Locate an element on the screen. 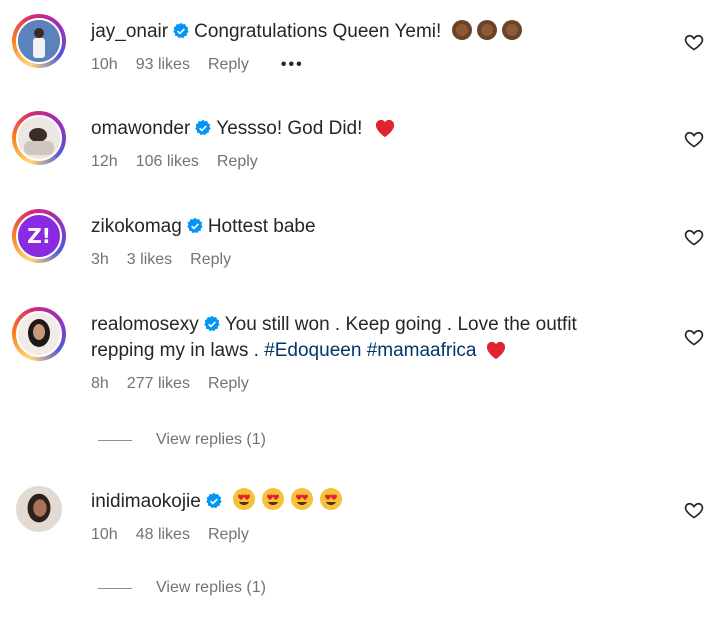 This screenshot has height=617, width=720. comment-username: zikokomag is located at coordinates (136, 226).